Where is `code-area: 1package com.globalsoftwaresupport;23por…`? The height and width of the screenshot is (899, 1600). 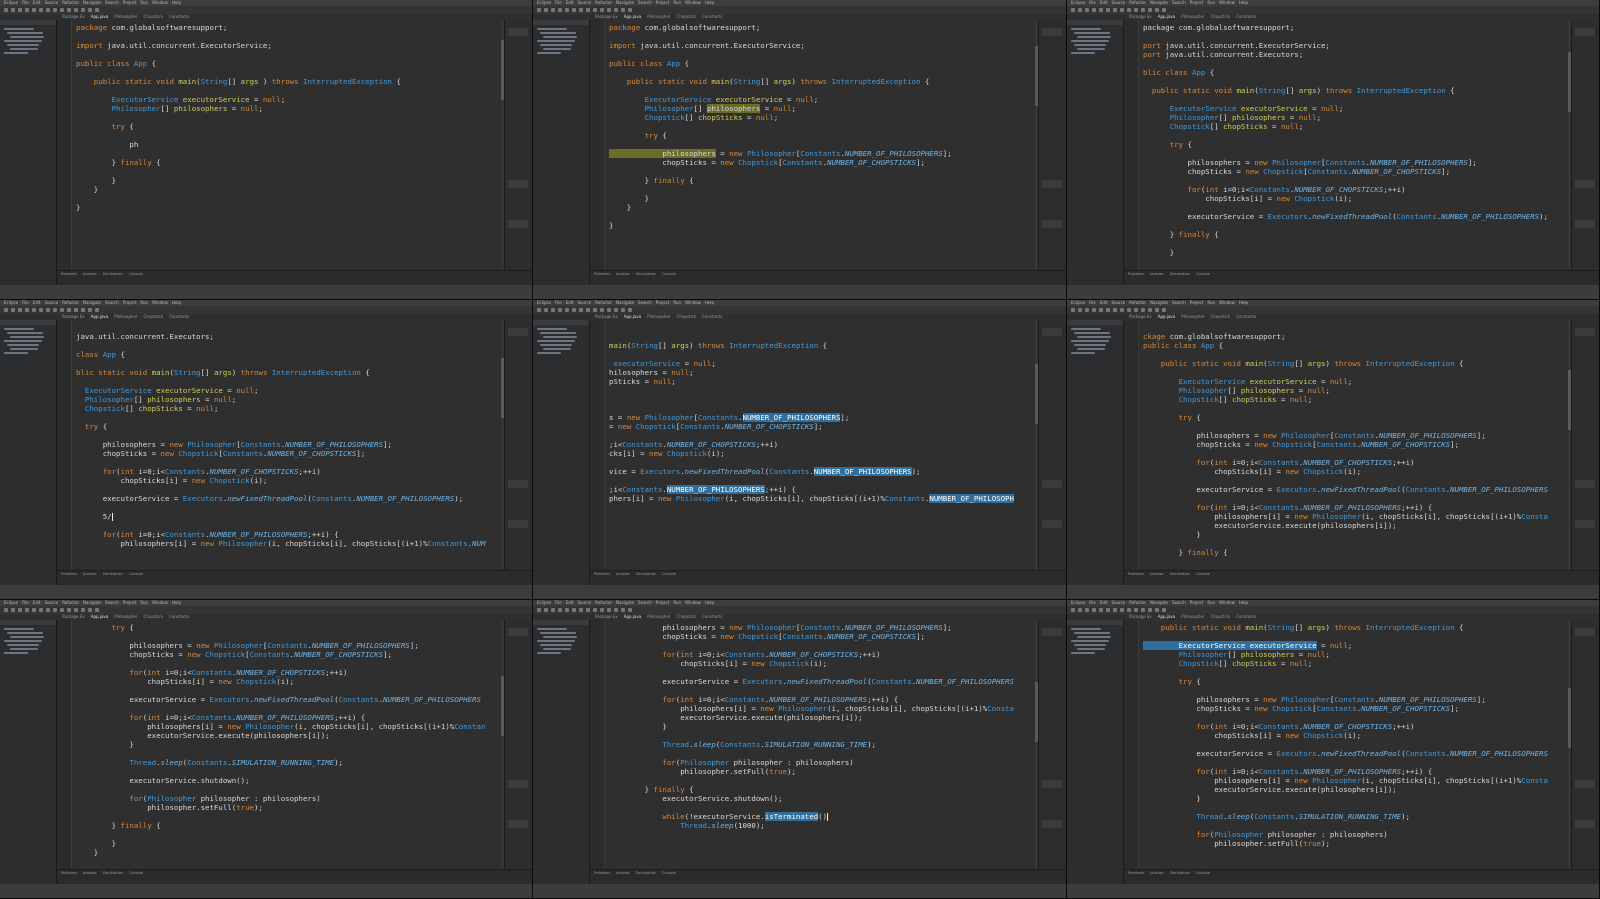
code-area: 1package com.globalsoftwaresupport;23por… is located at coordinates (1355, 145).